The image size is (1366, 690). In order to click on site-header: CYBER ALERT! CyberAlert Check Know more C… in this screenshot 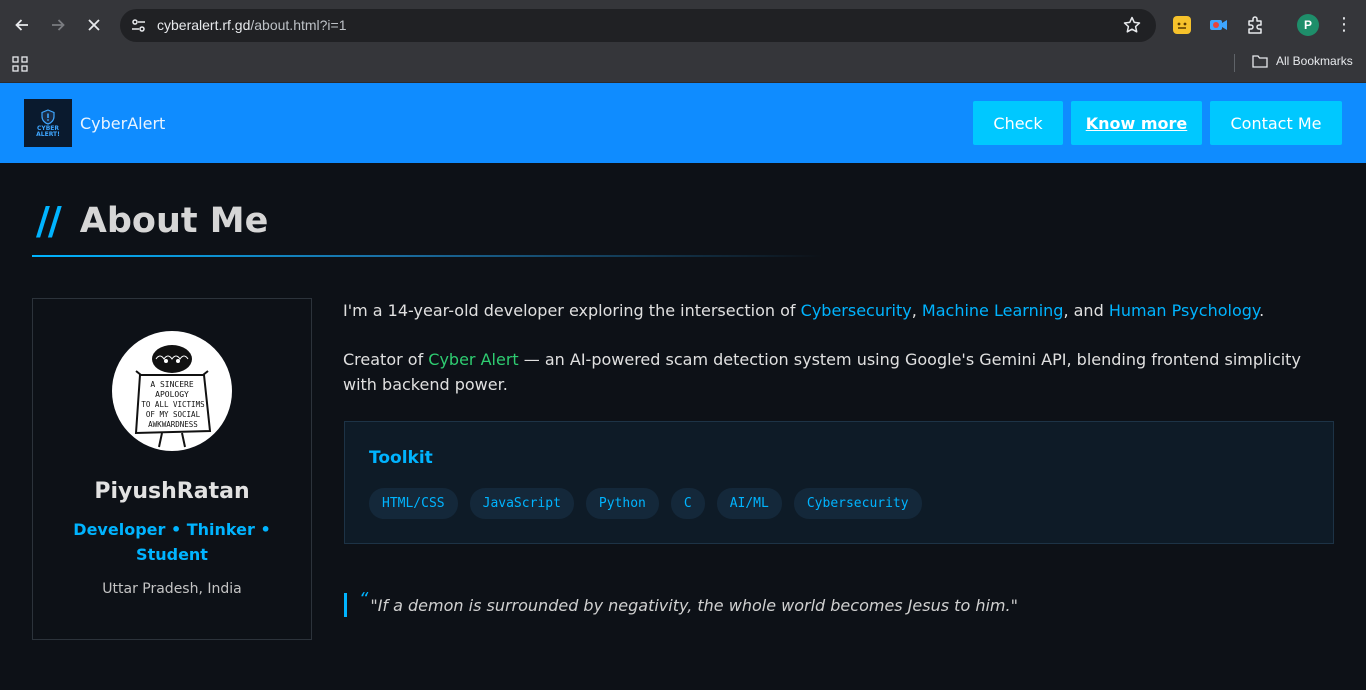, I will do `click(683, 123)`.